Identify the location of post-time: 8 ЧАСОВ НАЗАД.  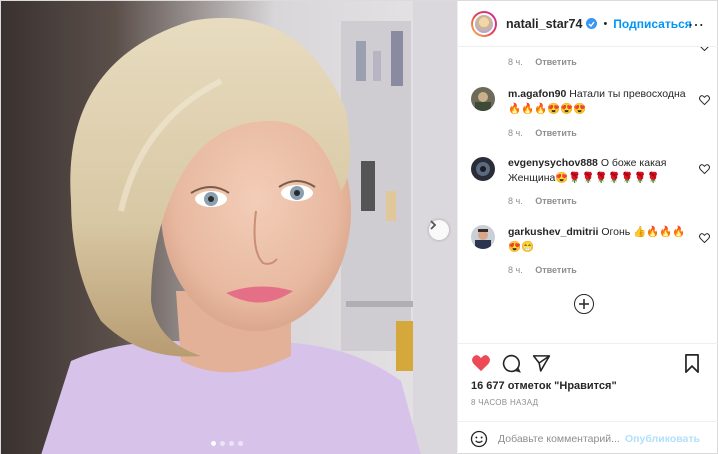
(505, 402).